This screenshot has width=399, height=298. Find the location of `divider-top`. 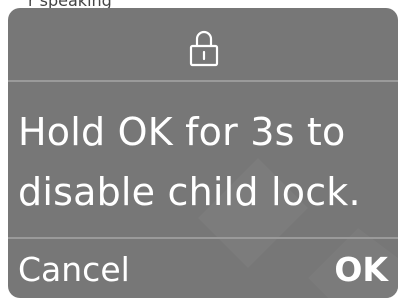

divider-top is located at coordinates (203, 81).